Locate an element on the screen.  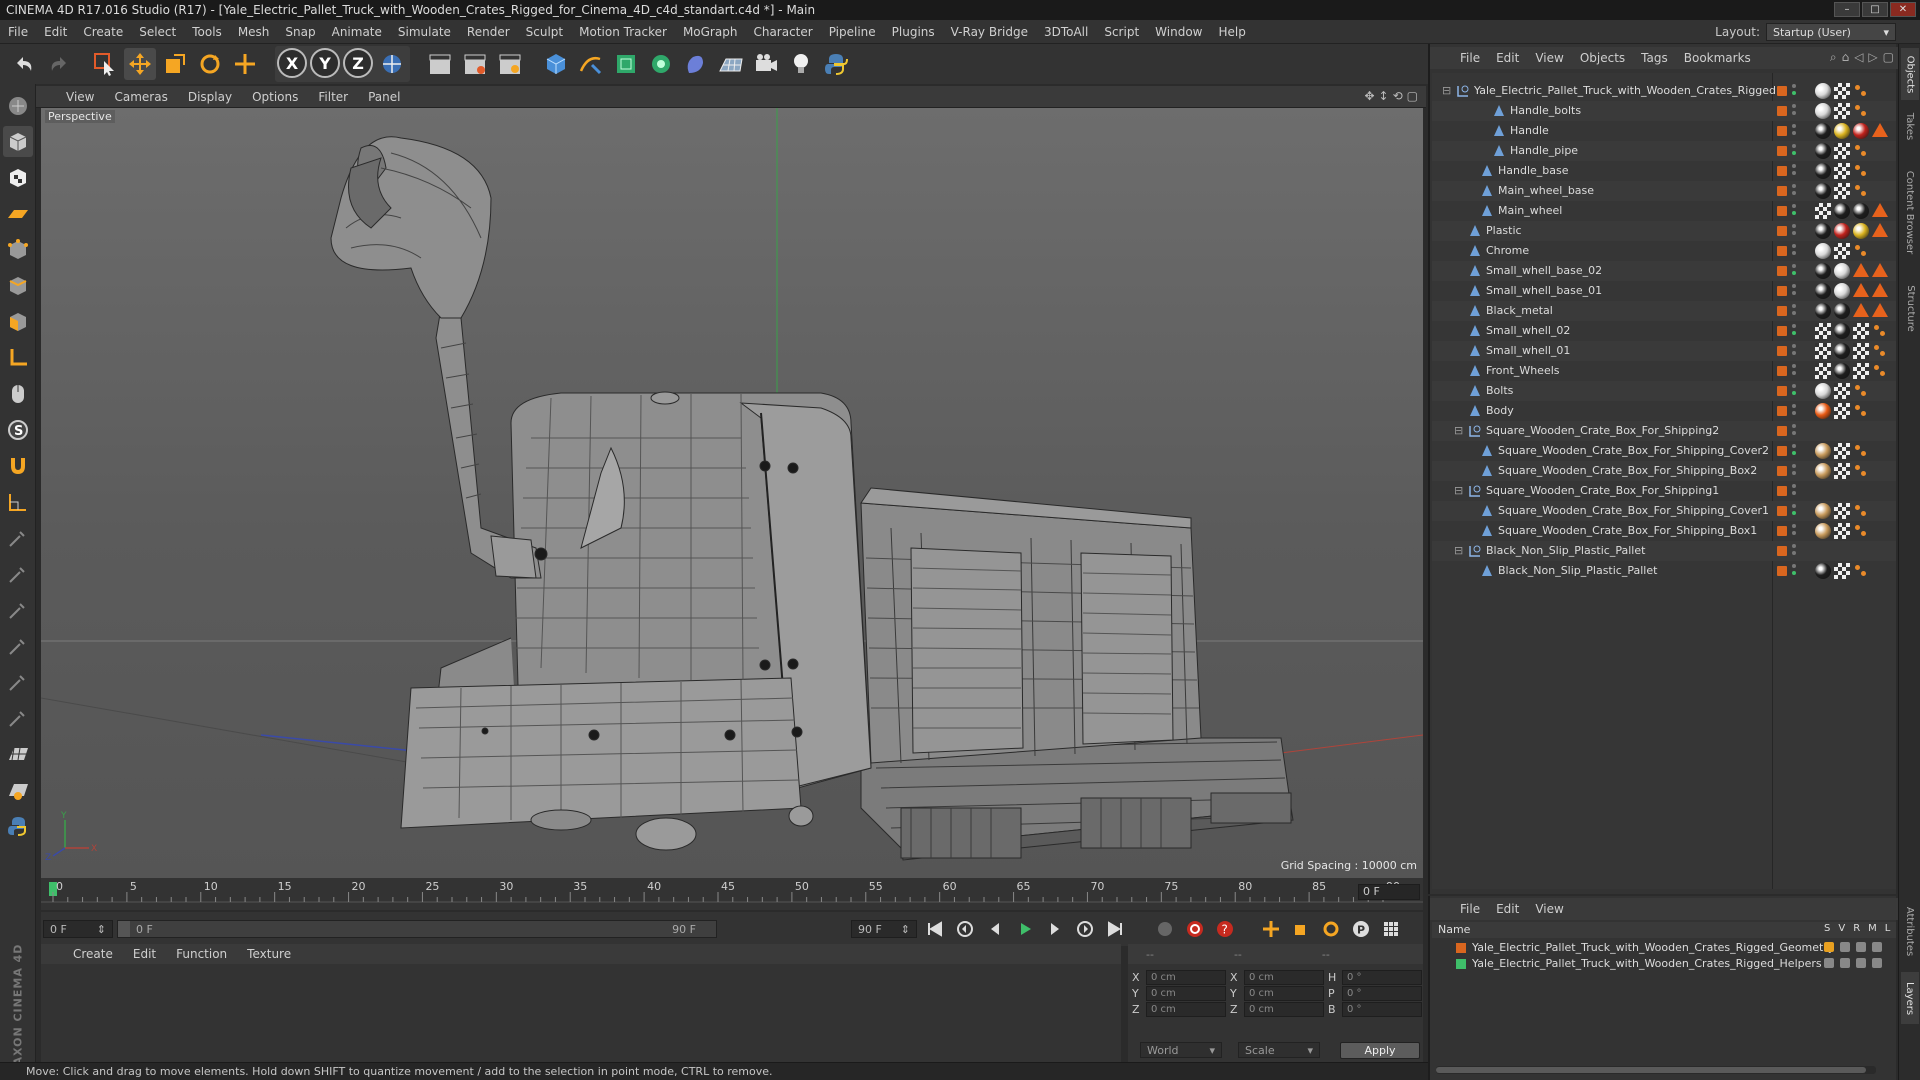
layer-color-swatch is located at coordinates (1461, 964).